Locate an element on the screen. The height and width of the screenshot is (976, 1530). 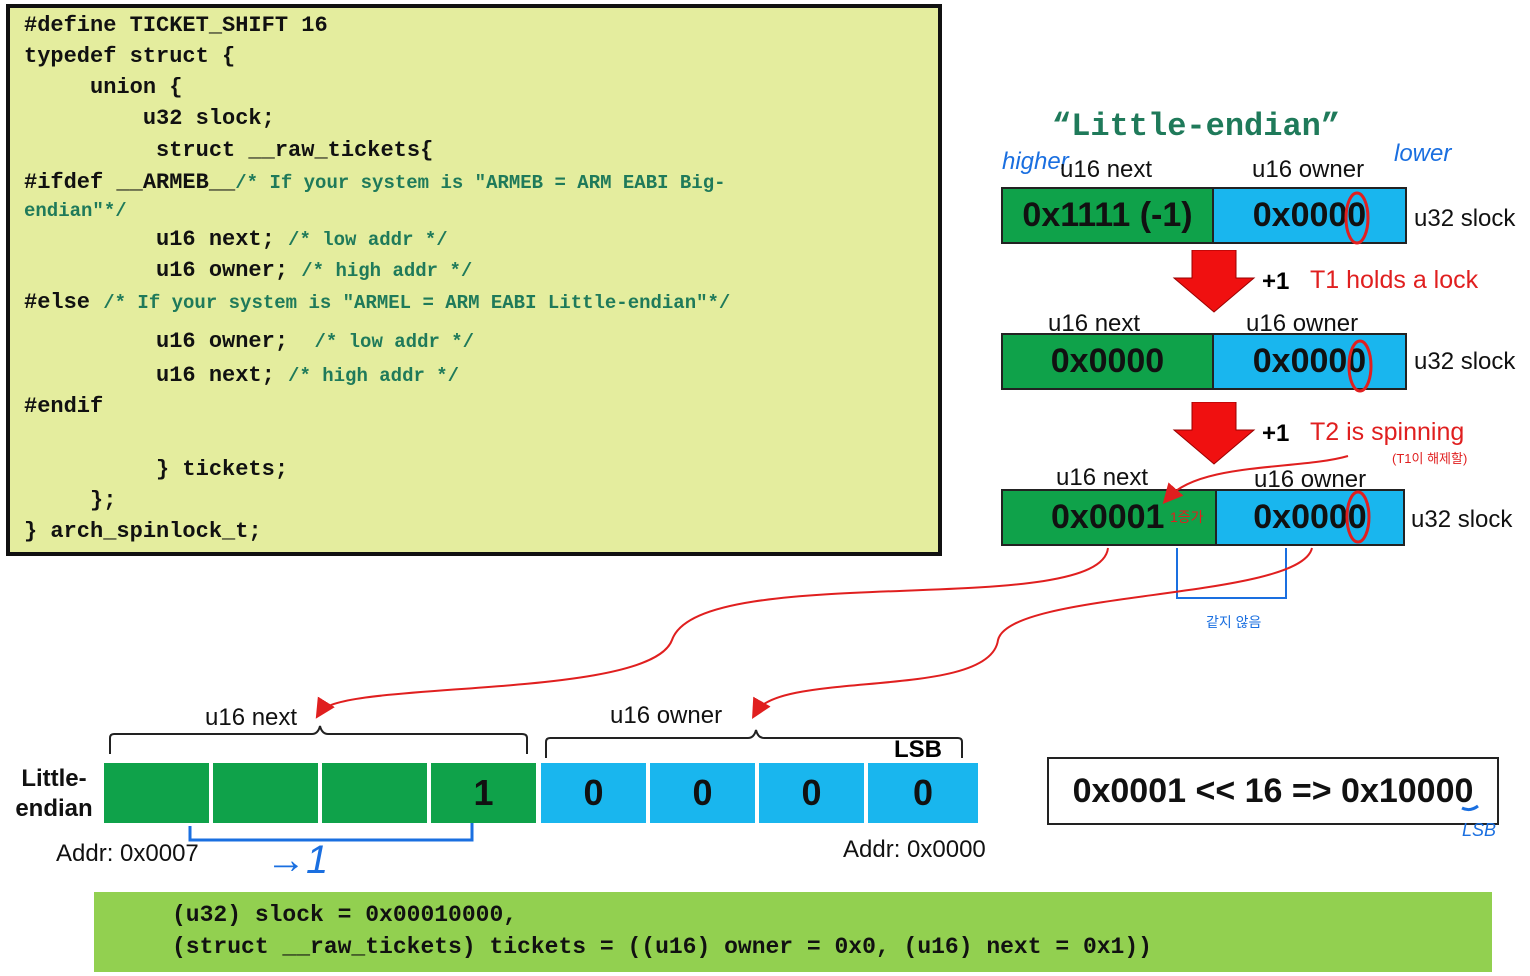
code-line: }; is located at coordinates (70, 501).